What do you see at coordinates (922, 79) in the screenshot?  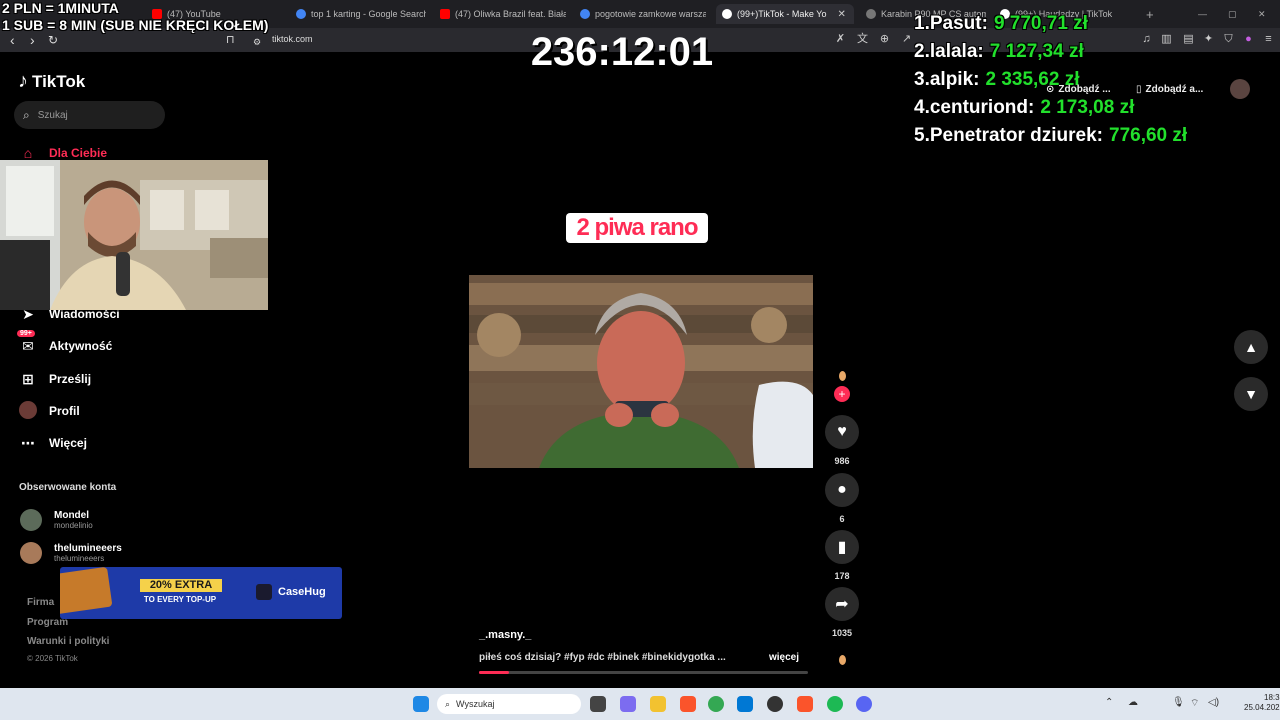 I see `rank: 3.` at bounding box center [922, 79].